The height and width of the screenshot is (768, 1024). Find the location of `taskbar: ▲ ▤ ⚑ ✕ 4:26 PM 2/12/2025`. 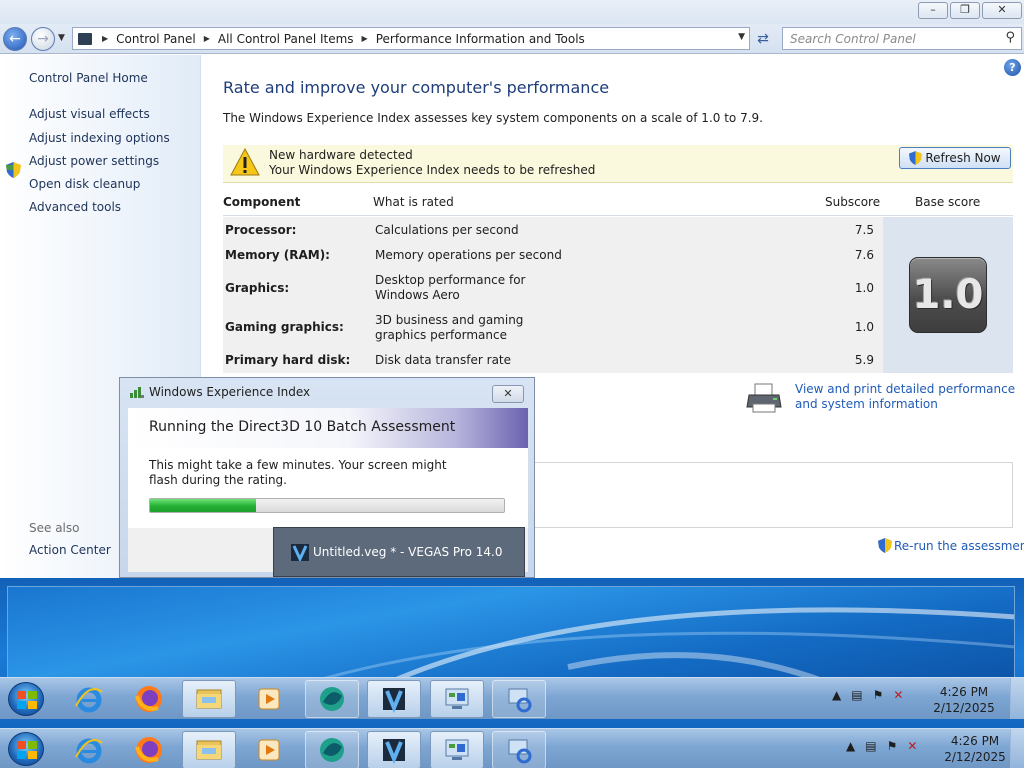

taskbar: ▲ ▤ ⚑ ✕ 4:26 PM 2/12/2025 is located at coordinates (512, 698).